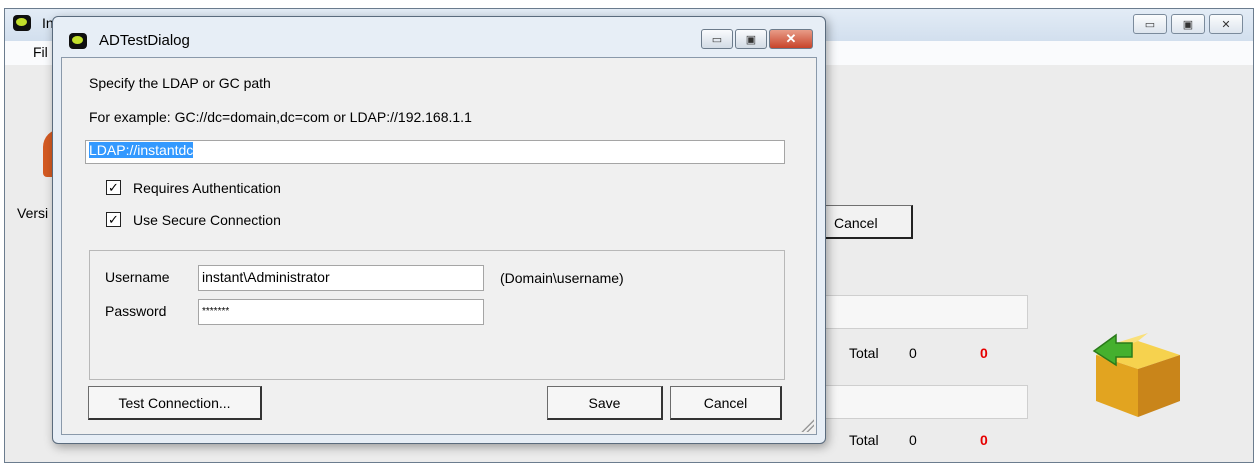  Describe the element at coordinates (865, 222) in the screenshot. I see `background-cancel-button: Cancel` at that location.